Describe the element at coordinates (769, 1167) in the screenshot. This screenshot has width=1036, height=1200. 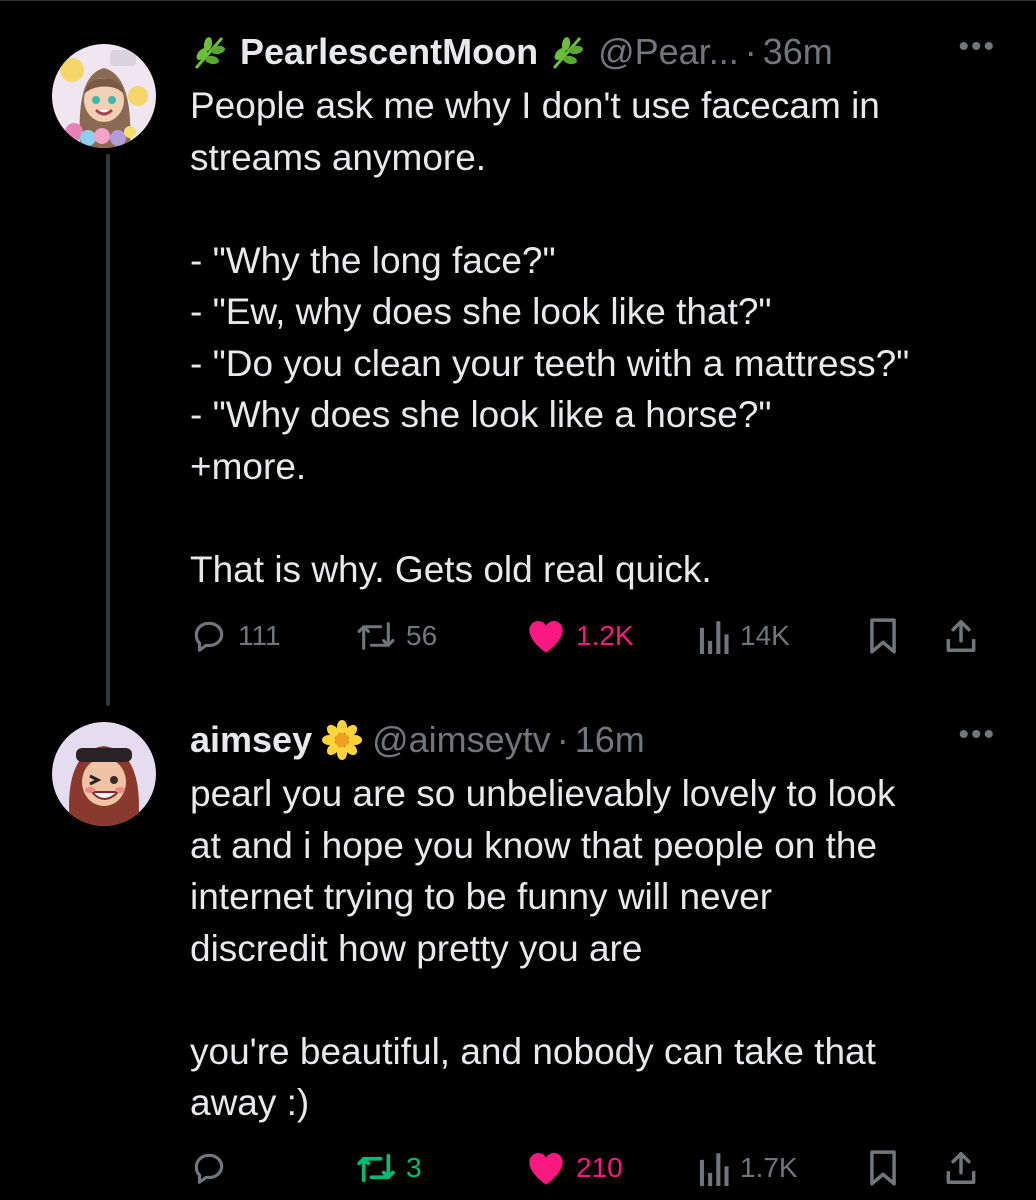
I see `view-count: 1.7K` at that location.